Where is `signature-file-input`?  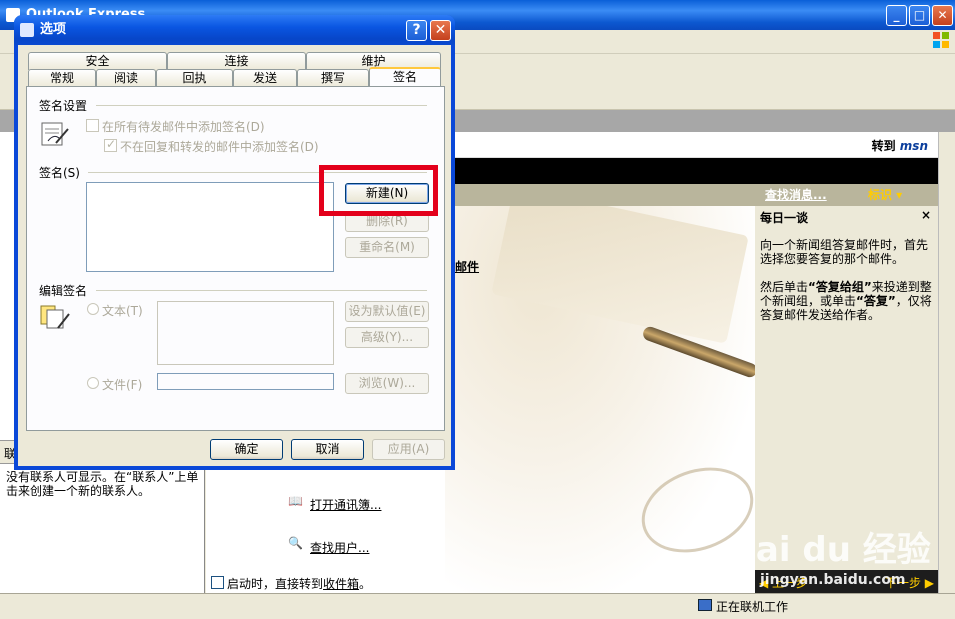
signature-file-input is located at coordinates (245, 381).